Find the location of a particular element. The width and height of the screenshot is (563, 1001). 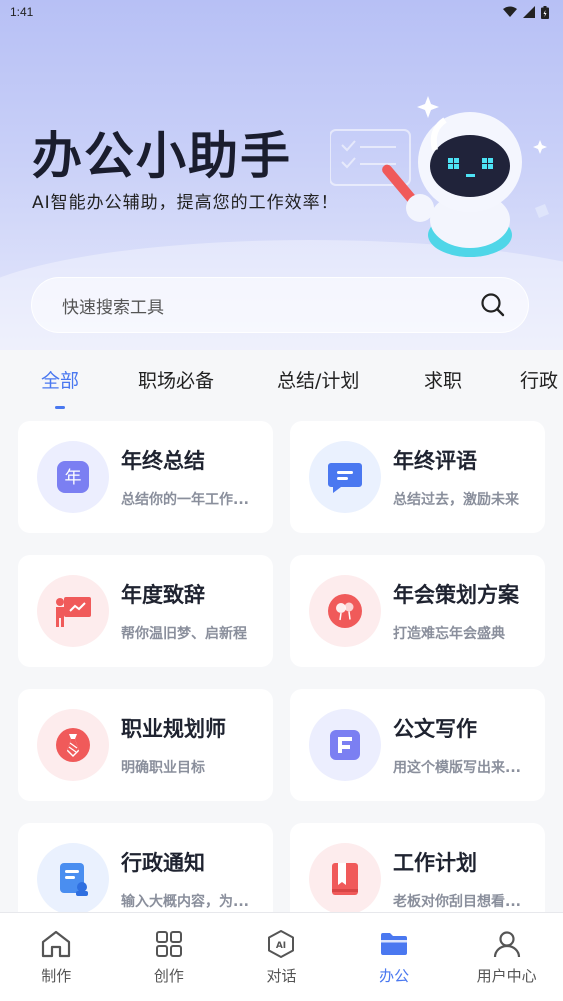

tool-card-annual-party-plan: 年会策划方案 打造难忘年会盛典 is located at coordinates (417, 611).